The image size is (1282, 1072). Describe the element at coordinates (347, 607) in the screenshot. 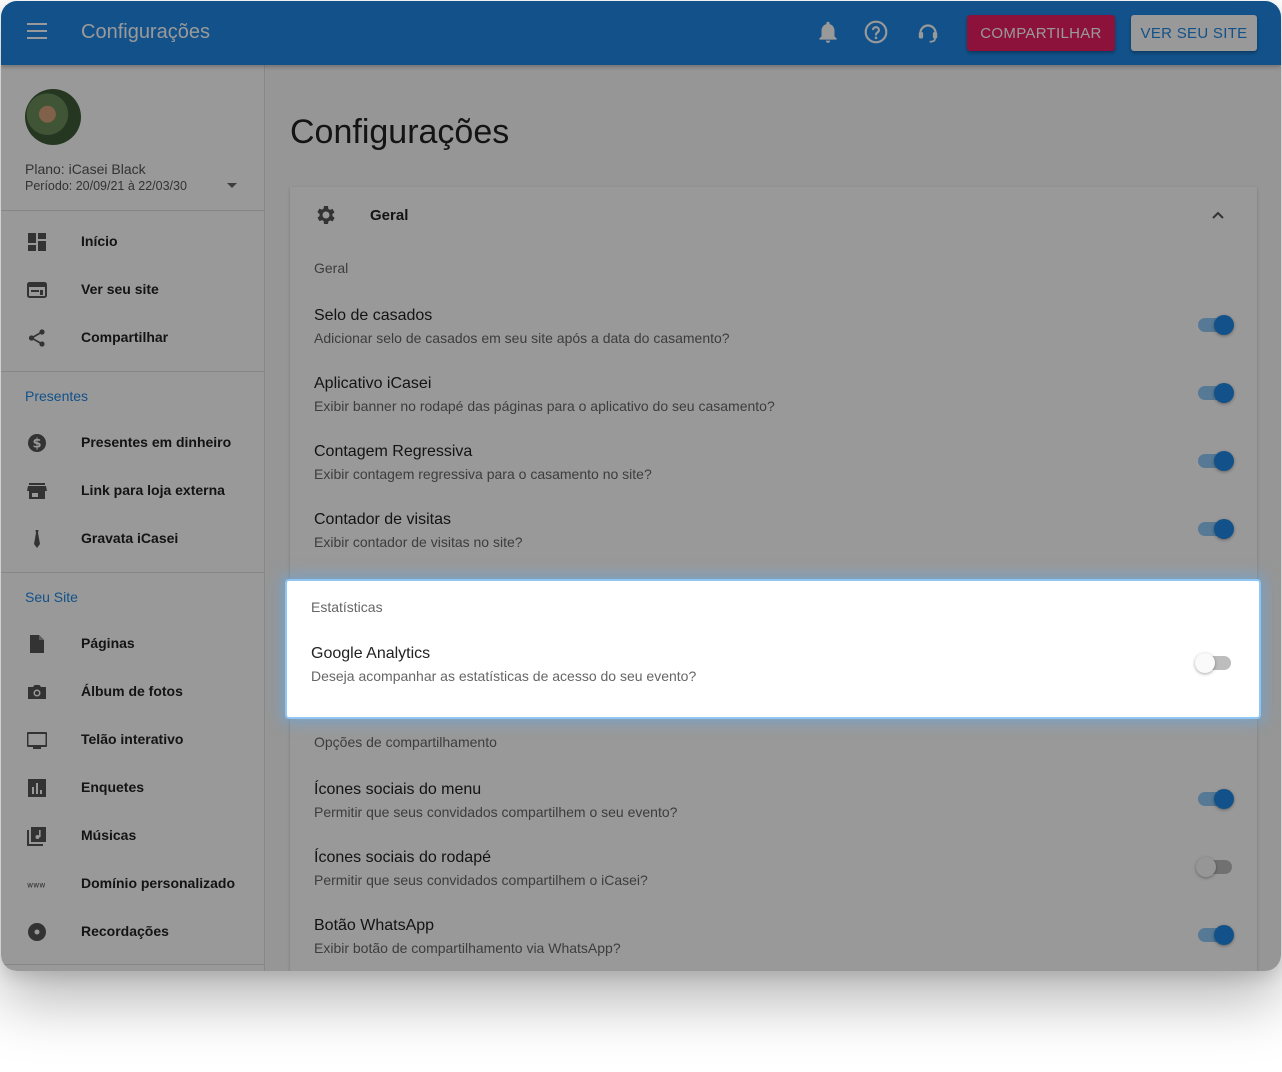

I see `section-title-estatisticas: Estatísticas` at that location.